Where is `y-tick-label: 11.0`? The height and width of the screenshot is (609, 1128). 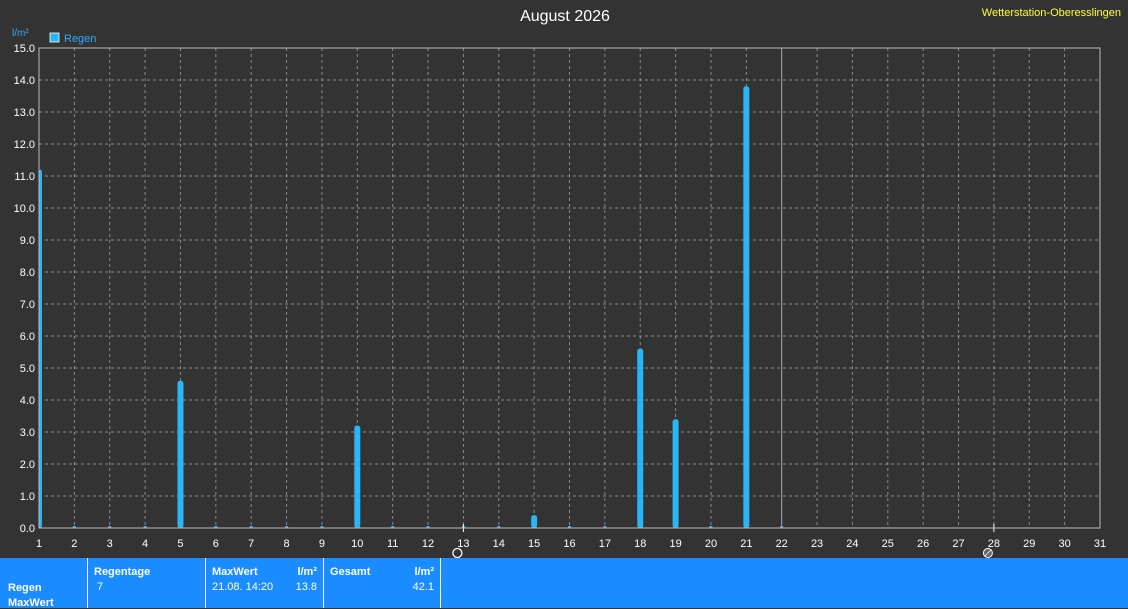 y-tick-label: 11.0 is located at coordinates (24, 177).